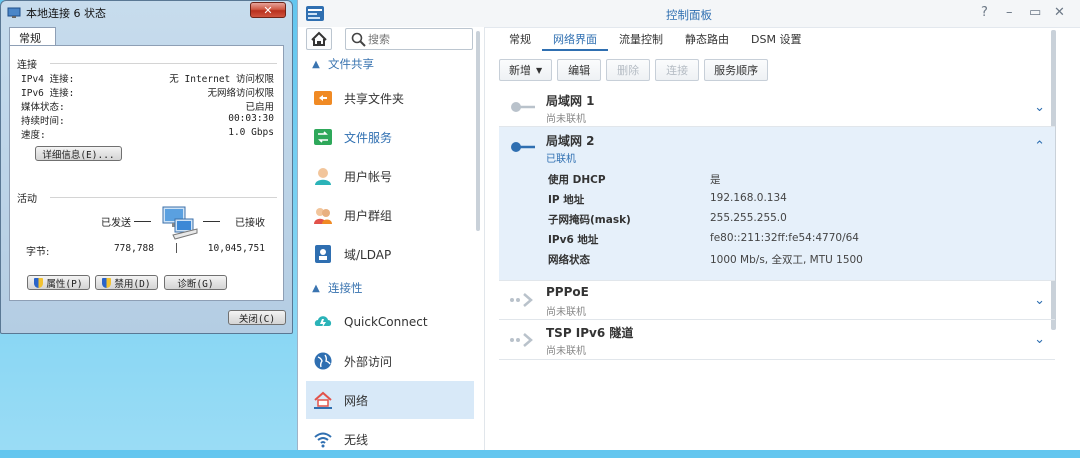 Image resolution: width=1080 pixels, height=458 pixels. I want to click on speed-row: 速度: 1.0 Gbps, so click(147, 134).